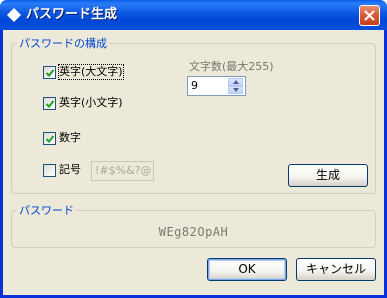  What do you see at coordinates (70, 138) in the screenshot?
I see `numbers-label: 数字` at bounding box center [70, 138].